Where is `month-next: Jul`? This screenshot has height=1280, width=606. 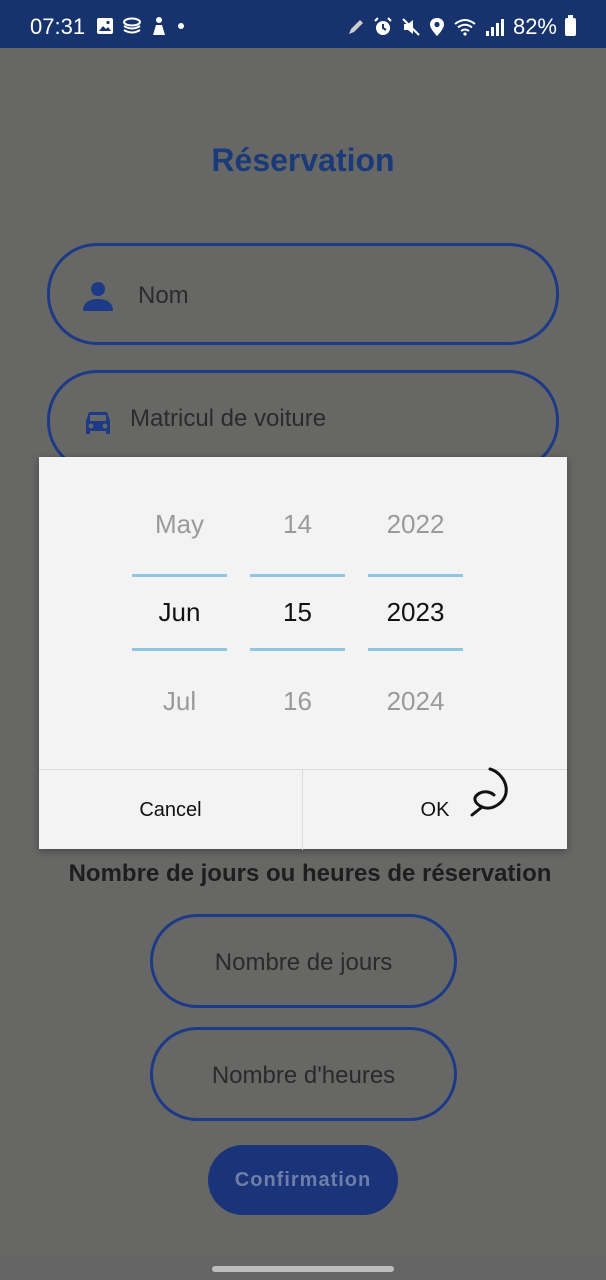
month-next: Jul is located at coordinates (179, 701).